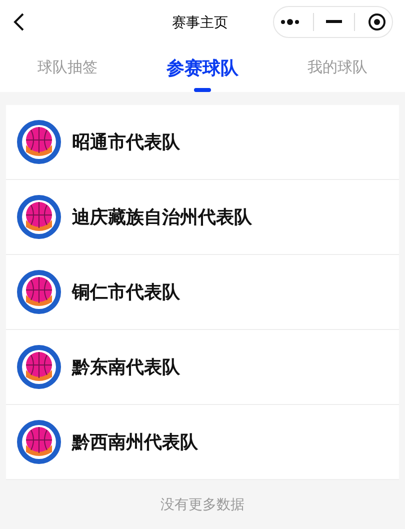  I want to click on capsule-menu, so click(333, 22).